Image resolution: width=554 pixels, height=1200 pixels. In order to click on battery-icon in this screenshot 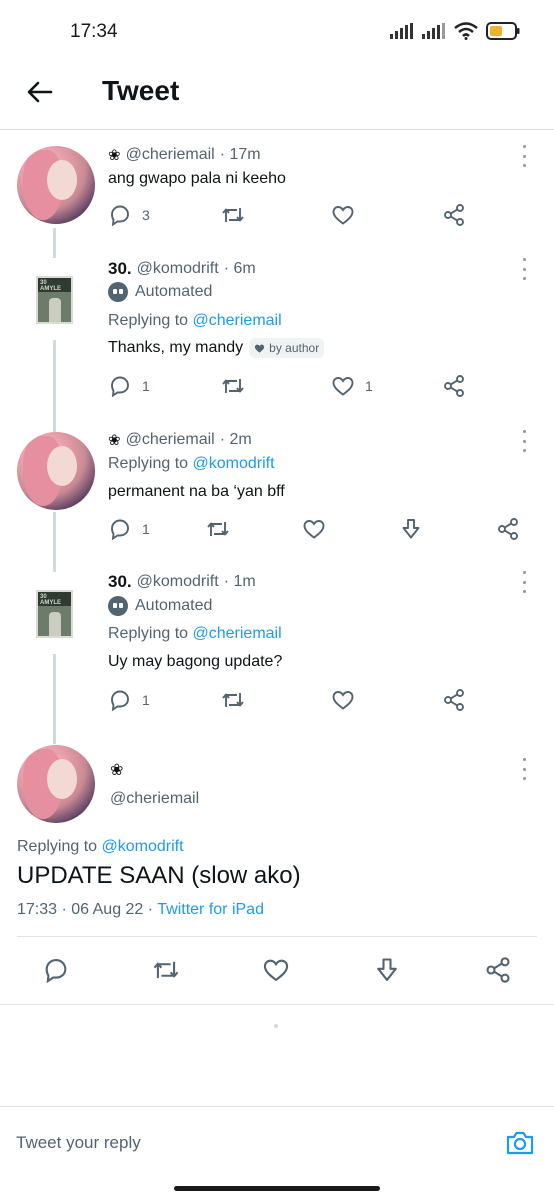, I will do `click(503, 31)`.